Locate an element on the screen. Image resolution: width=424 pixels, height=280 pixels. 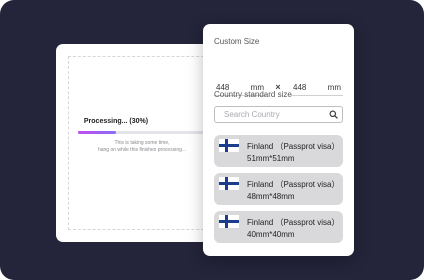
progress-bar is located at coordinates (142, 132).